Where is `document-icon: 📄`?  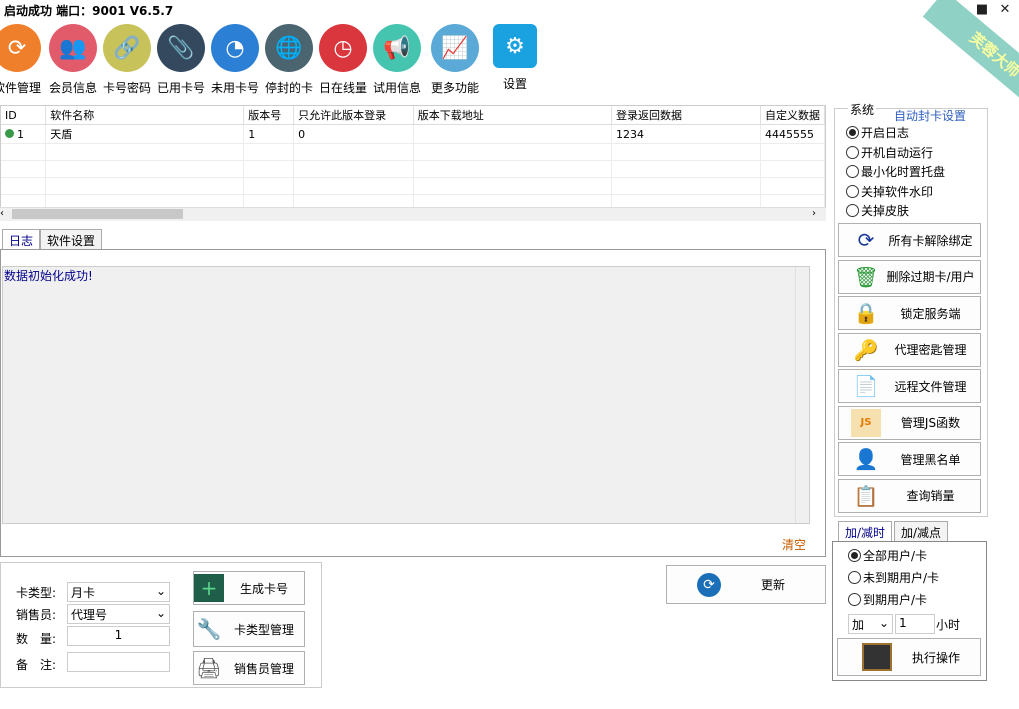 document-icon: 📄 is located at coordinates (866, 386).